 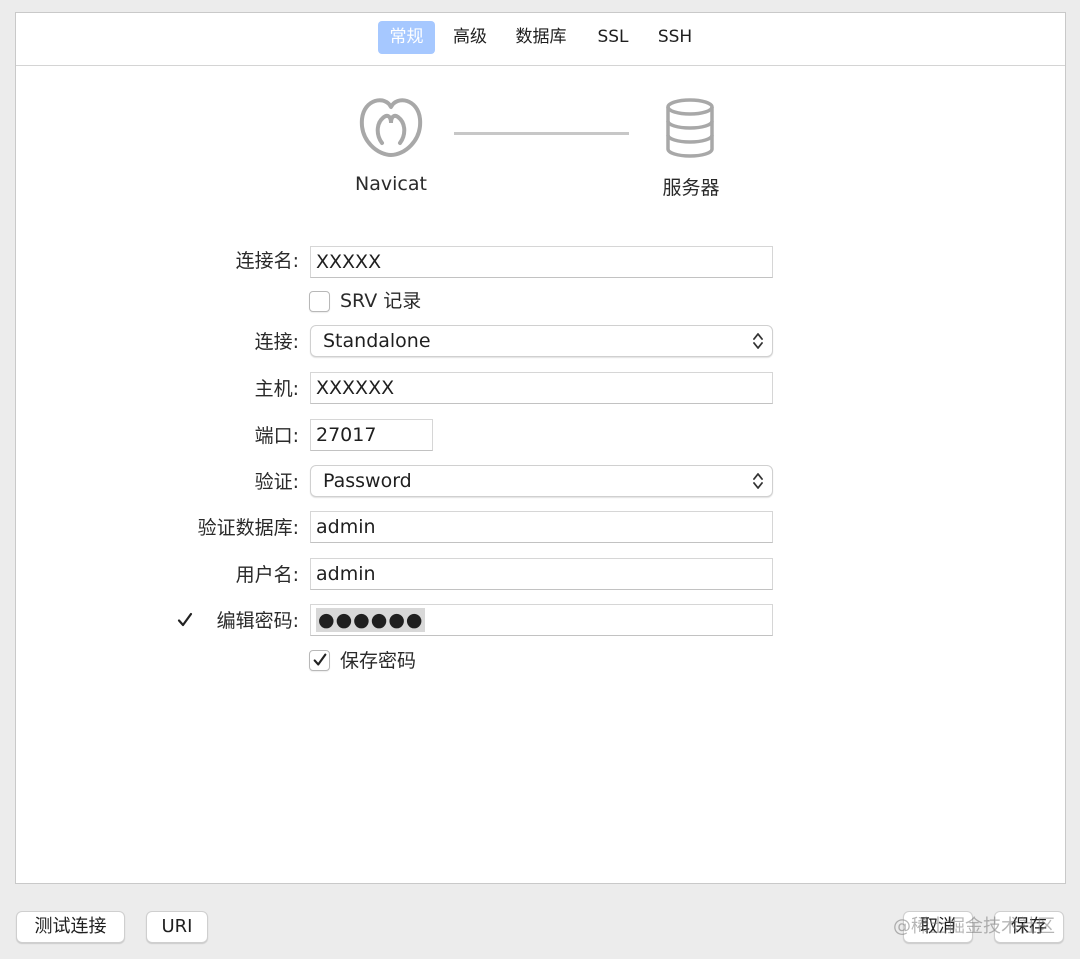 What do you see at coordinates (541, 133) in the screenshot?
I see `connection-line` at bounding box center [541, 133].